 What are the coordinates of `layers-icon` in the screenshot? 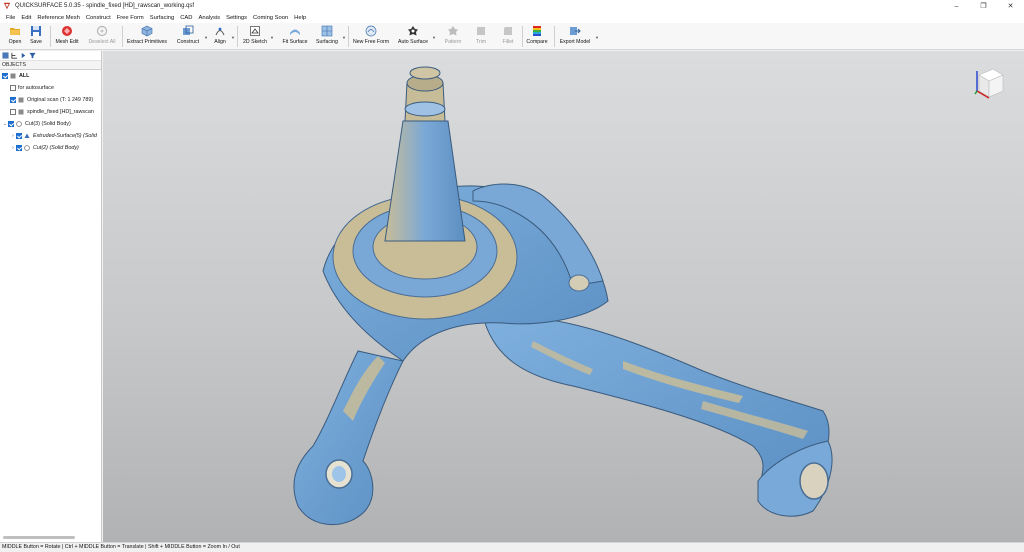 It's located at (13, 76).